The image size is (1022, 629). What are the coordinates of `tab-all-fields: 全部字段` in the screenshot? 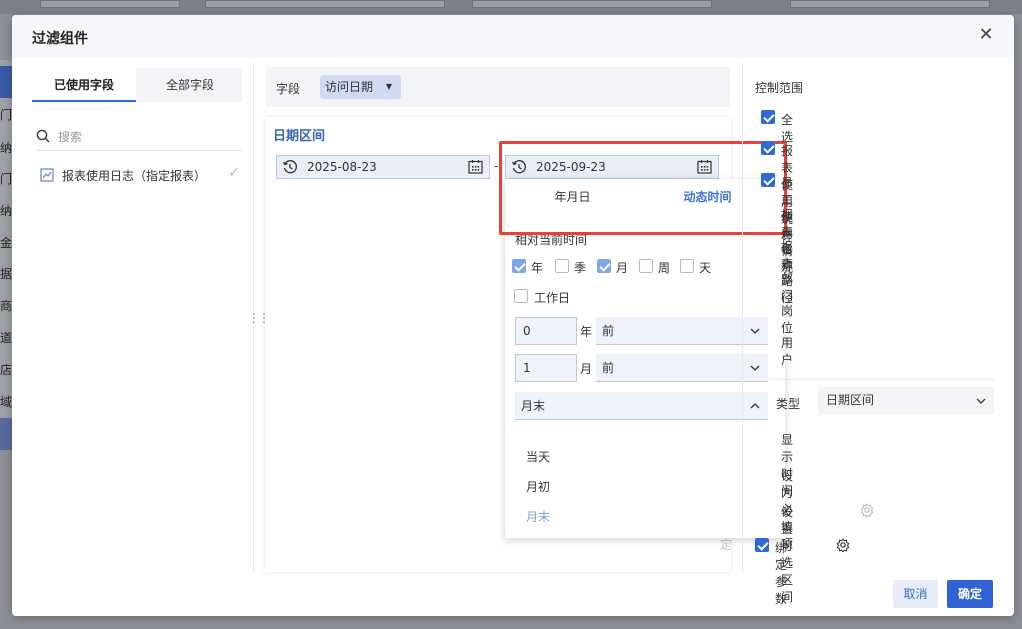 It's located at (190, 85).